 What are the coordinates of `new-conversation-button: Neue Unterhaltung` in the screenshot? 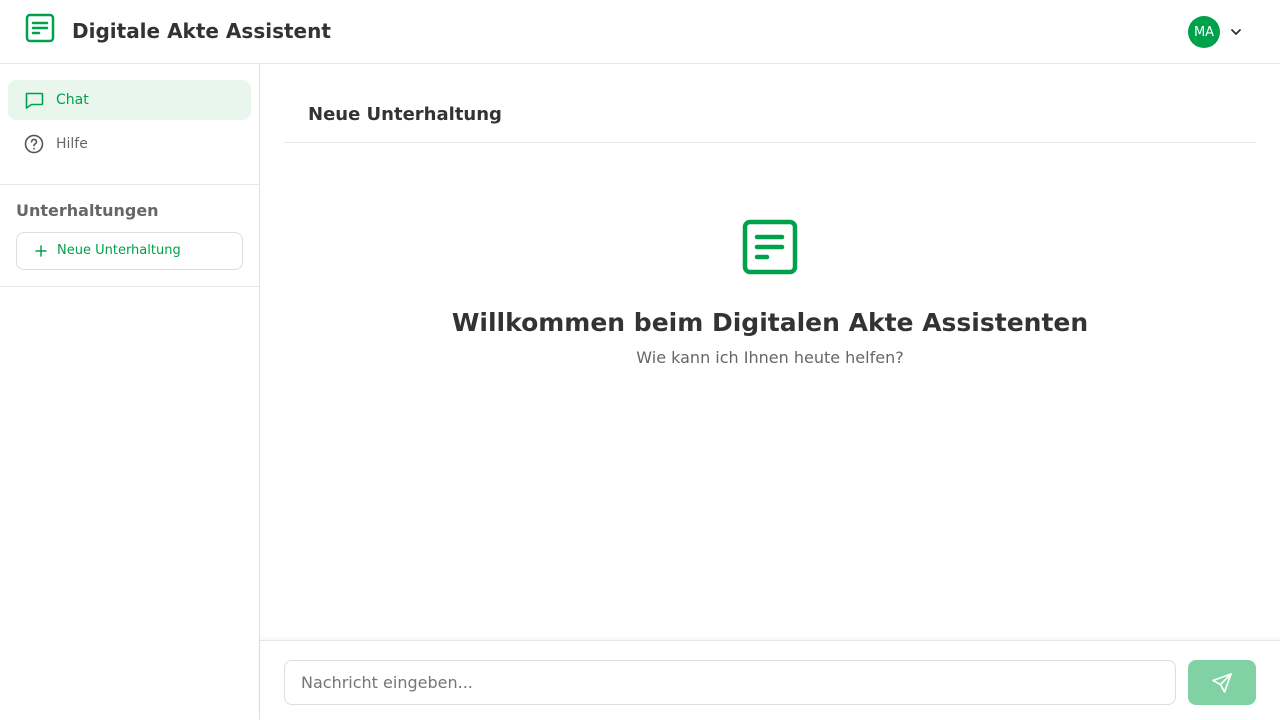 It's located at (129, 251).